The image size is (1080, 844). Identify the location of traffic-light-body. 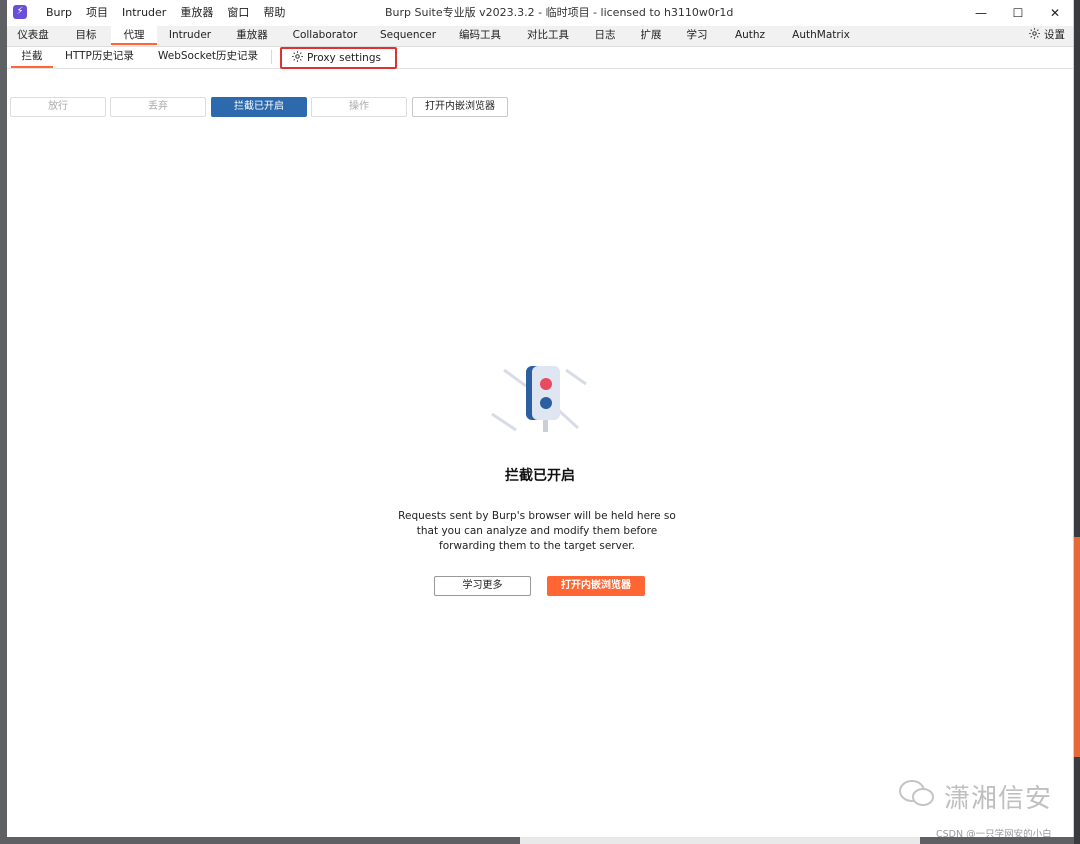
(546, 393).